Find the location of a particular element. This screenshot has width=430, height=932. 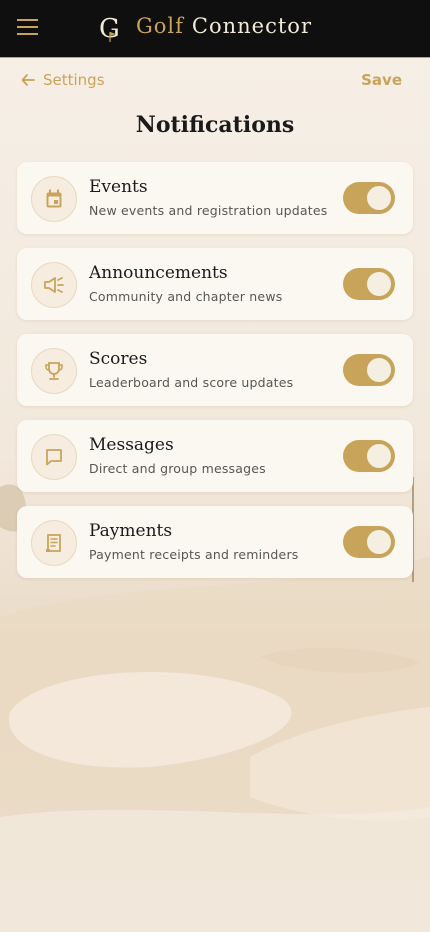

notification-label: Announcements is located at coordinates (158, 273).